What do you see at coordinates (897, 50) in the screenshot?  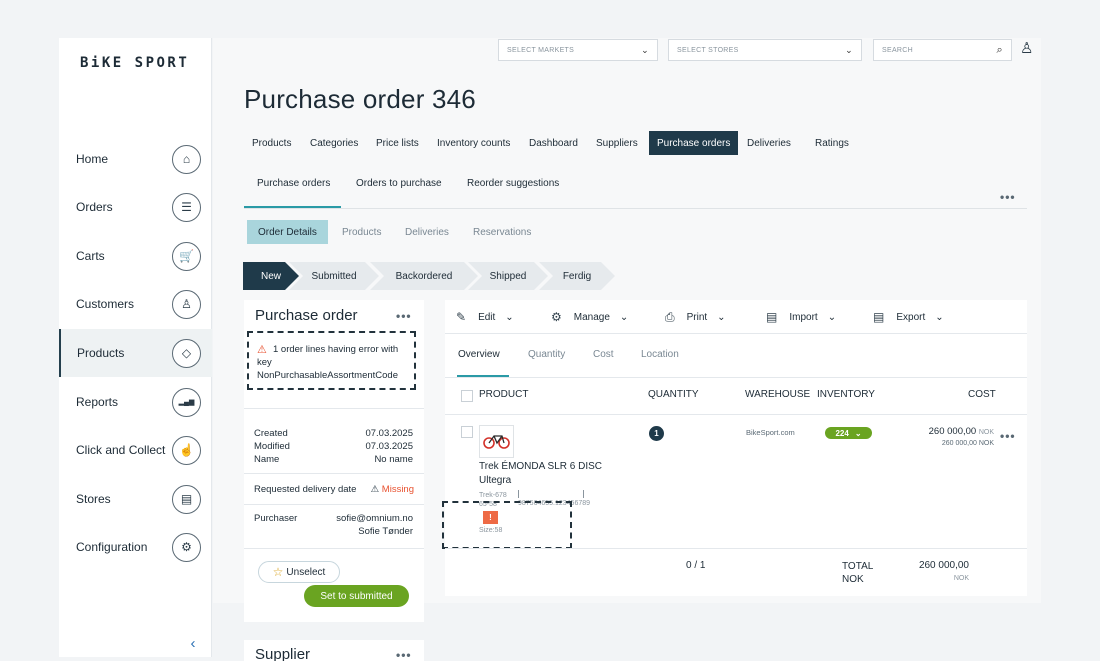 I see `search-placeholder: SEARCH` at bounding box center [897, 50].